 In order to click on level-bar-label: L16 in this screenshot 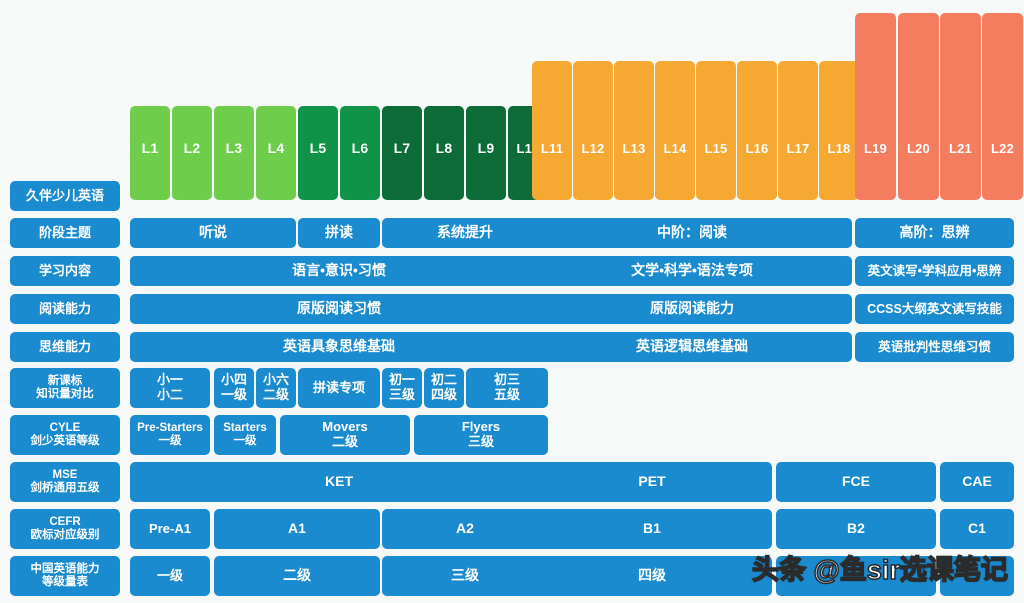, I will do `click(757, 148)`.